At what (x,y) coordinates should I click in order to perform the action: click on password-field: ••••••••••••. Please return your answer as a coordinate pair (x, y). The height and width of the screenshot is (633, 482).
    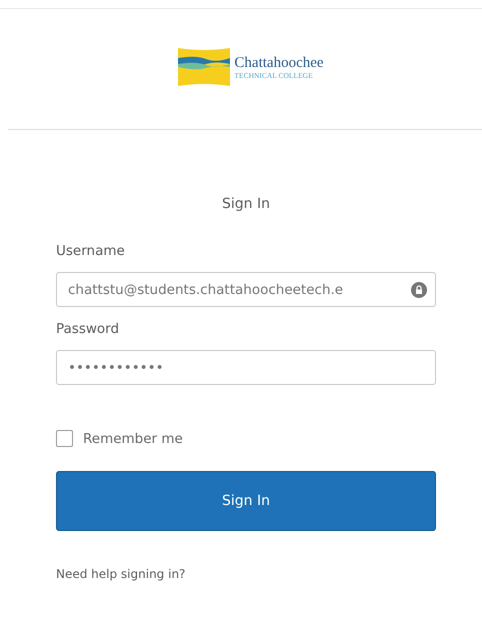
    Looking at the image, I should click on (246, 367).